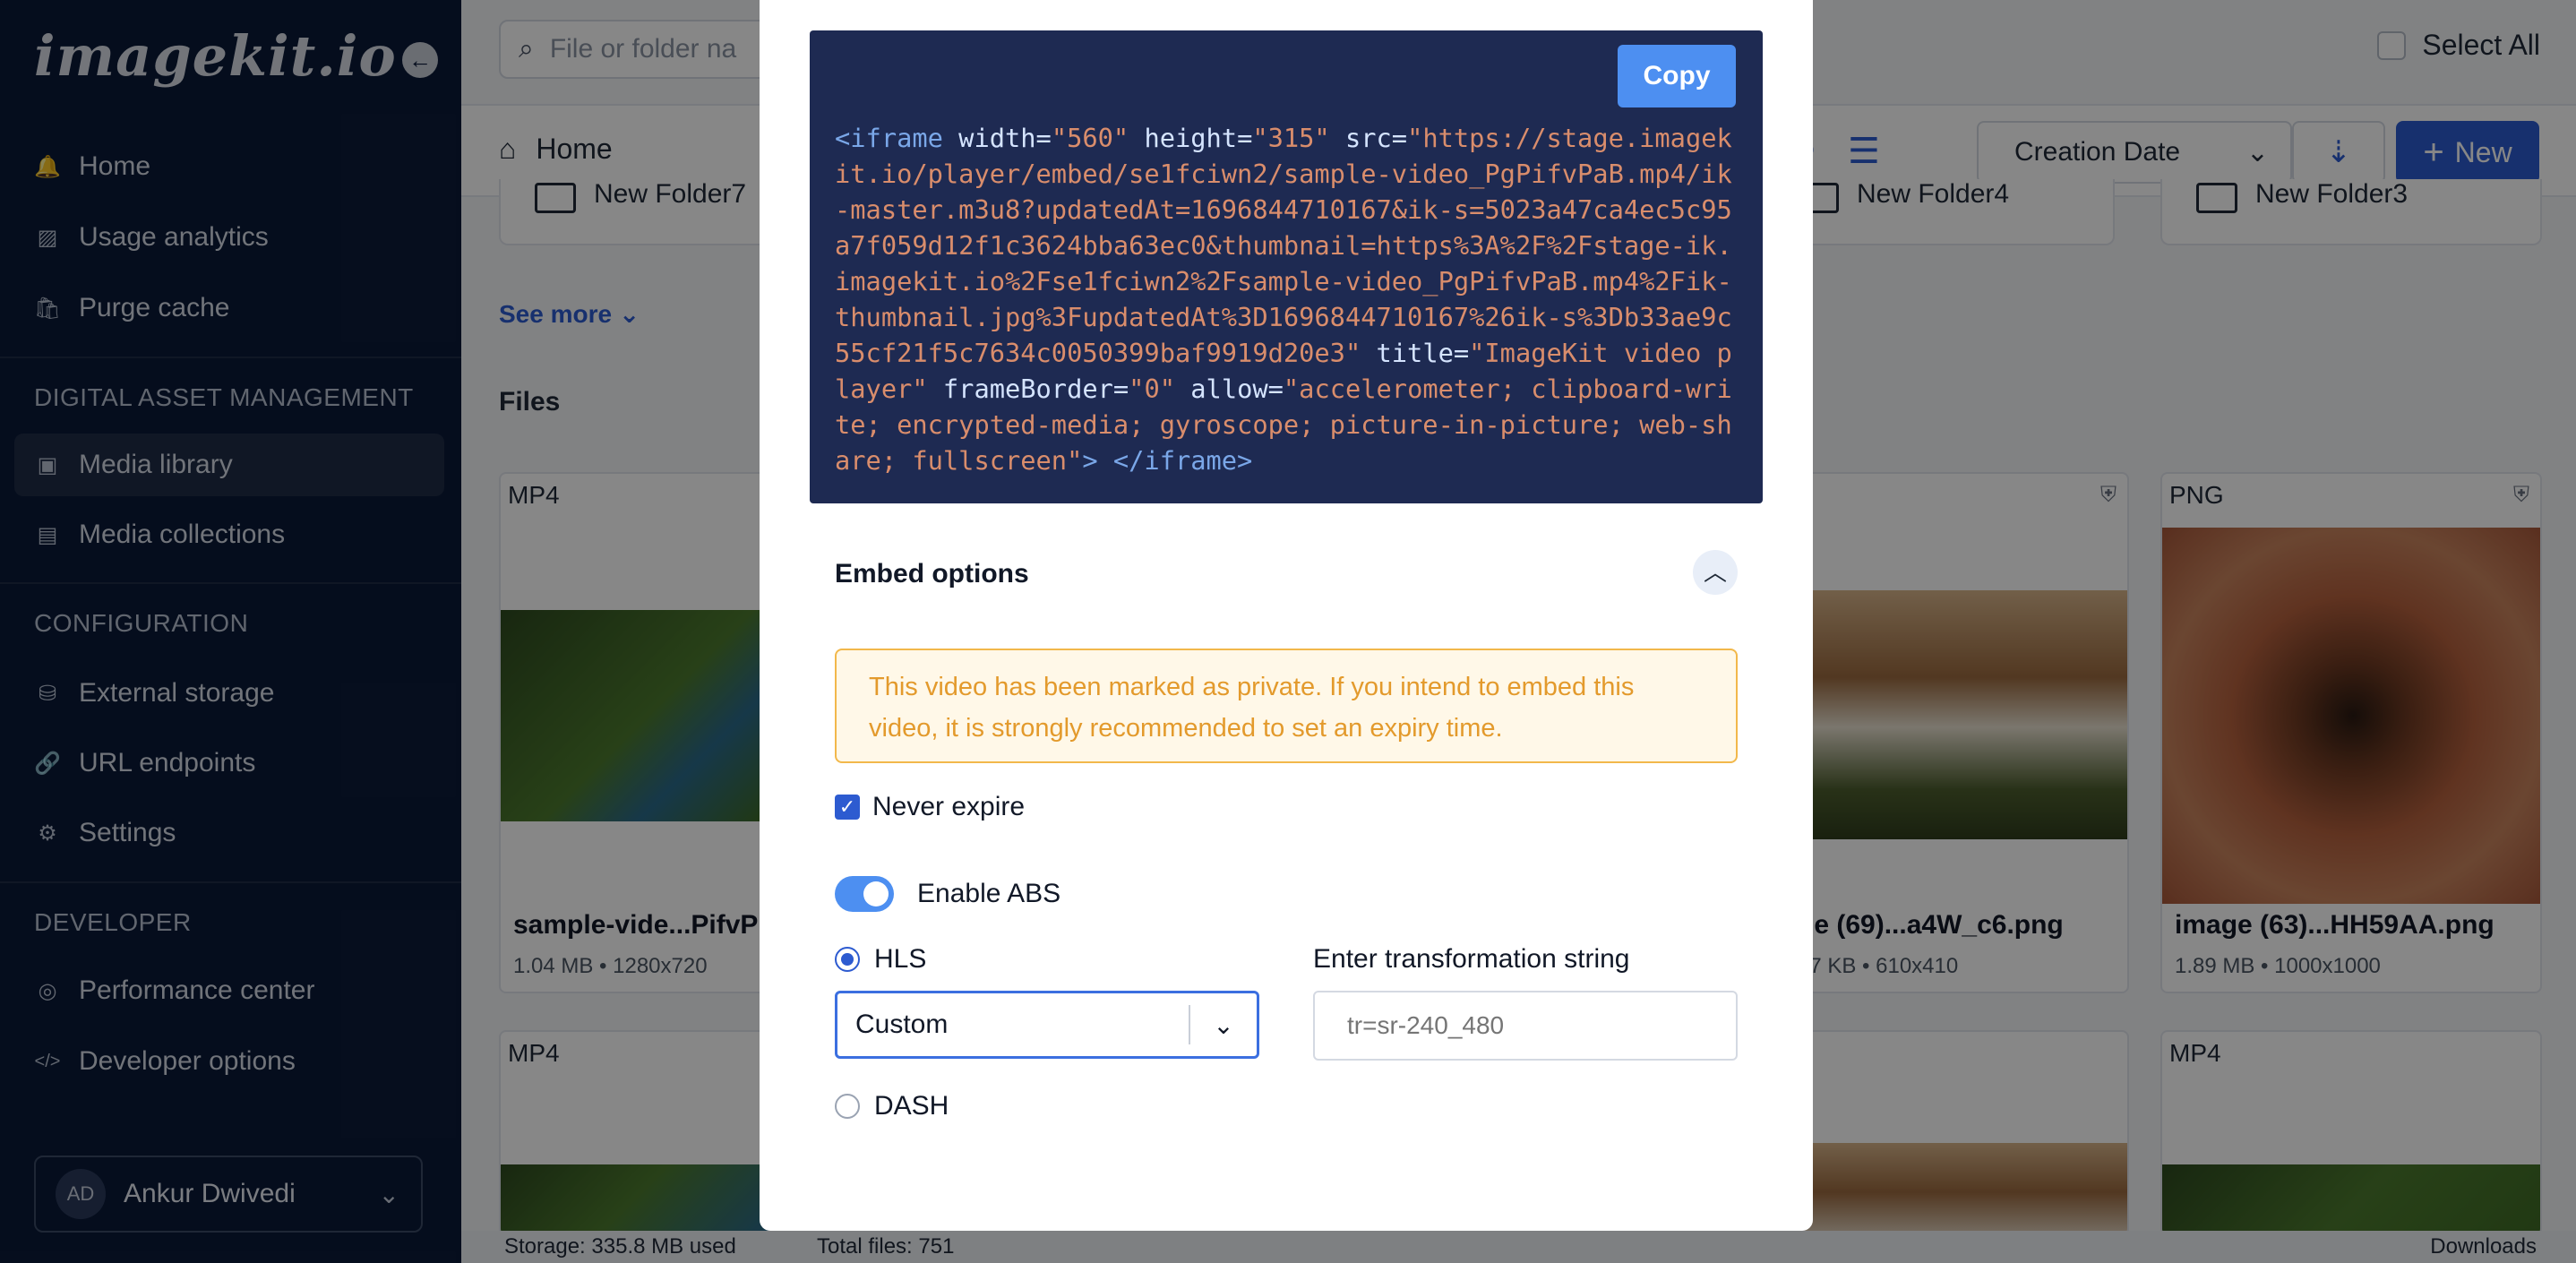  Describe the element at coordinates (864, 894) in the screenshot. I see `toggle-switch` at that location.